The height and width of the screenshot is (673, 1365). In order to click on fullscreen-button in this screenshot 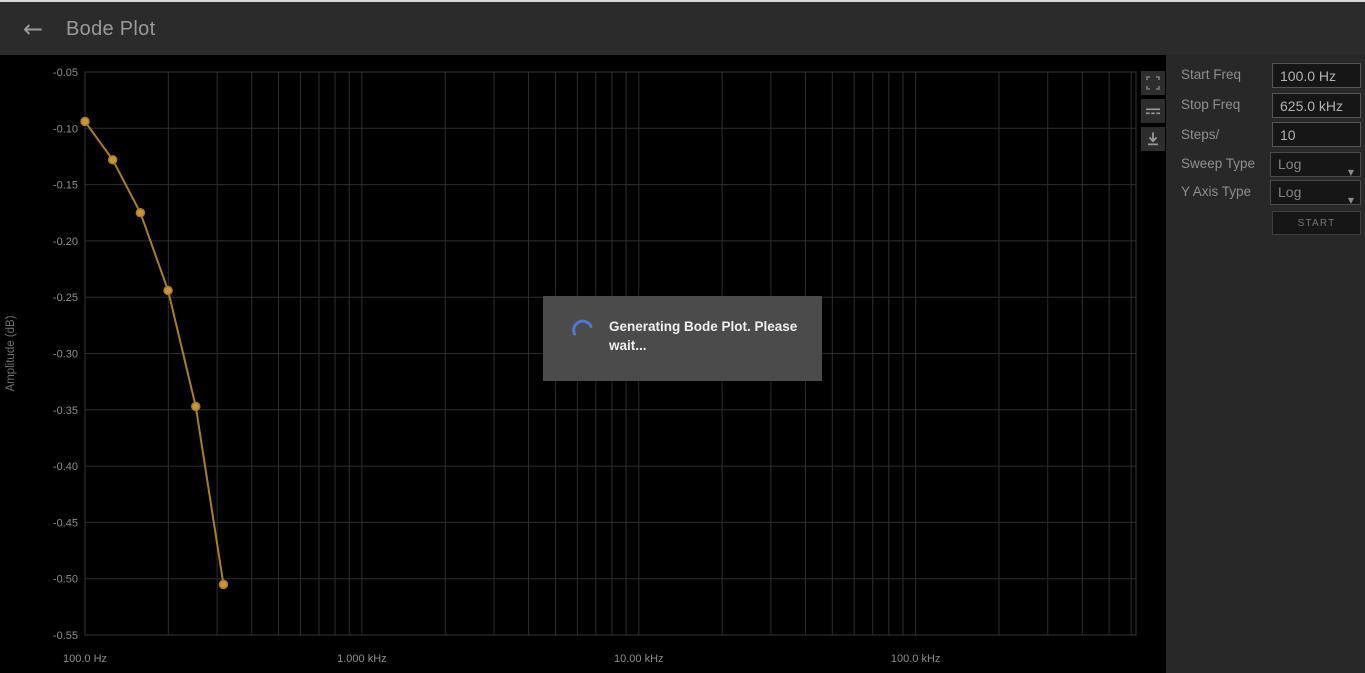, I will do `click(1153, 83)`.